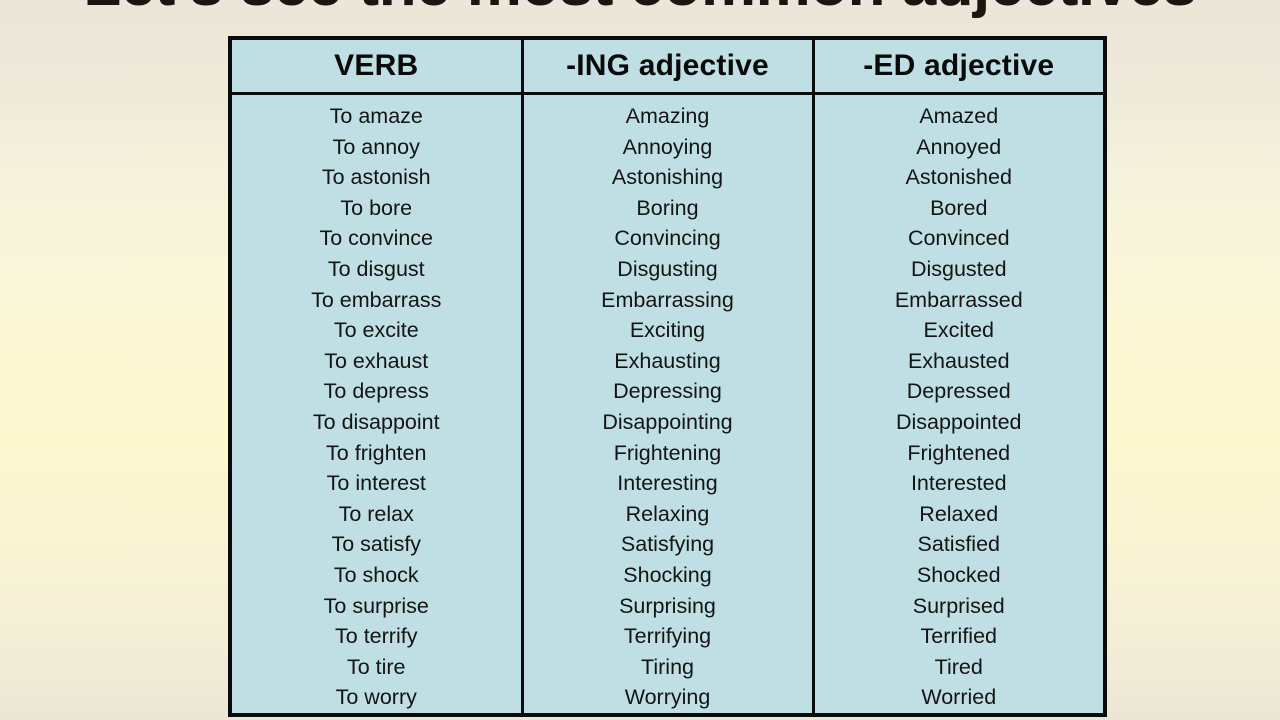  What do you see at coordinates (959, 483) in the screenshot?
I see `table-cell: Interested` at bounding box center [959, 483].